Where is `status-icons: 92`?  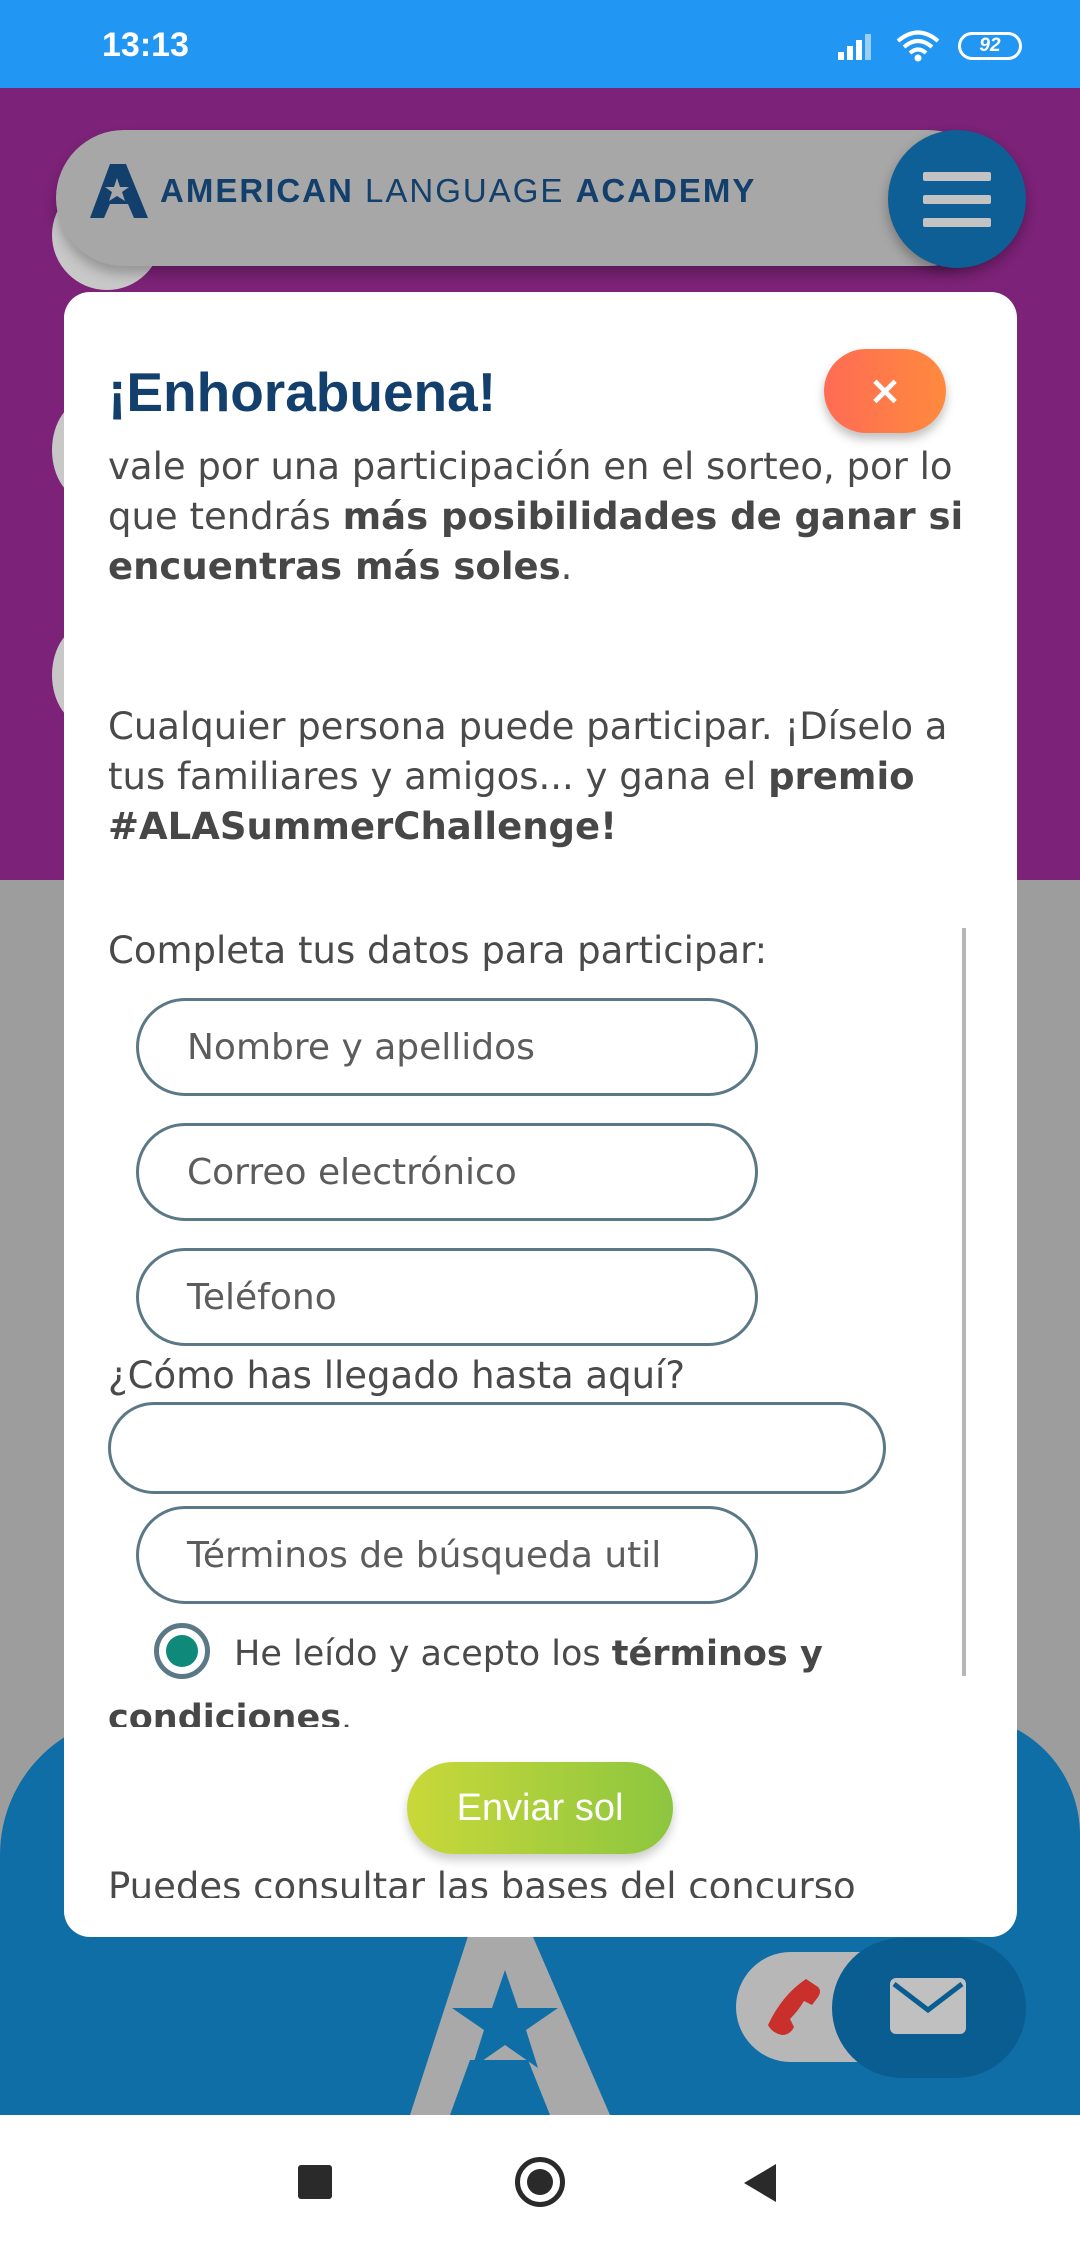
status-icons: 92 is located at coordinates (930, 46).